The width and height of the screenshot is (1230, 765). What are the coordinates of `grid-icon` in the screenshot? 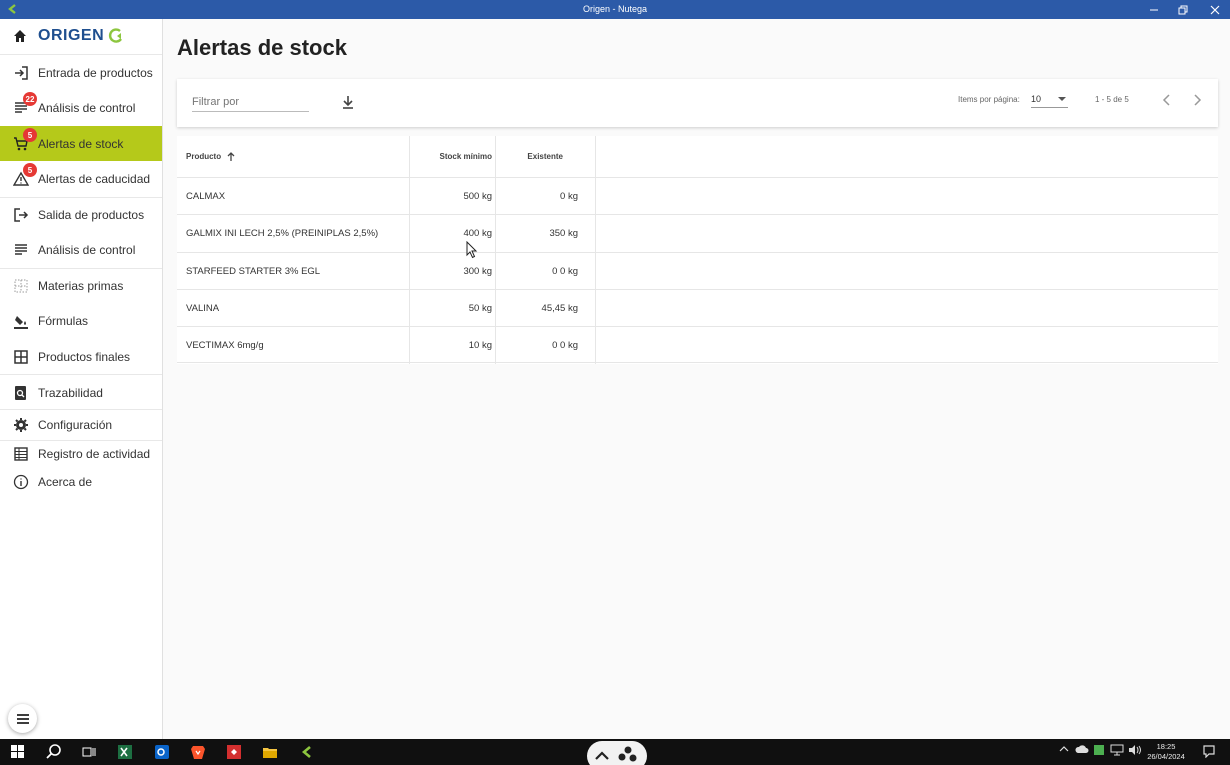 It's located at (21, 357).